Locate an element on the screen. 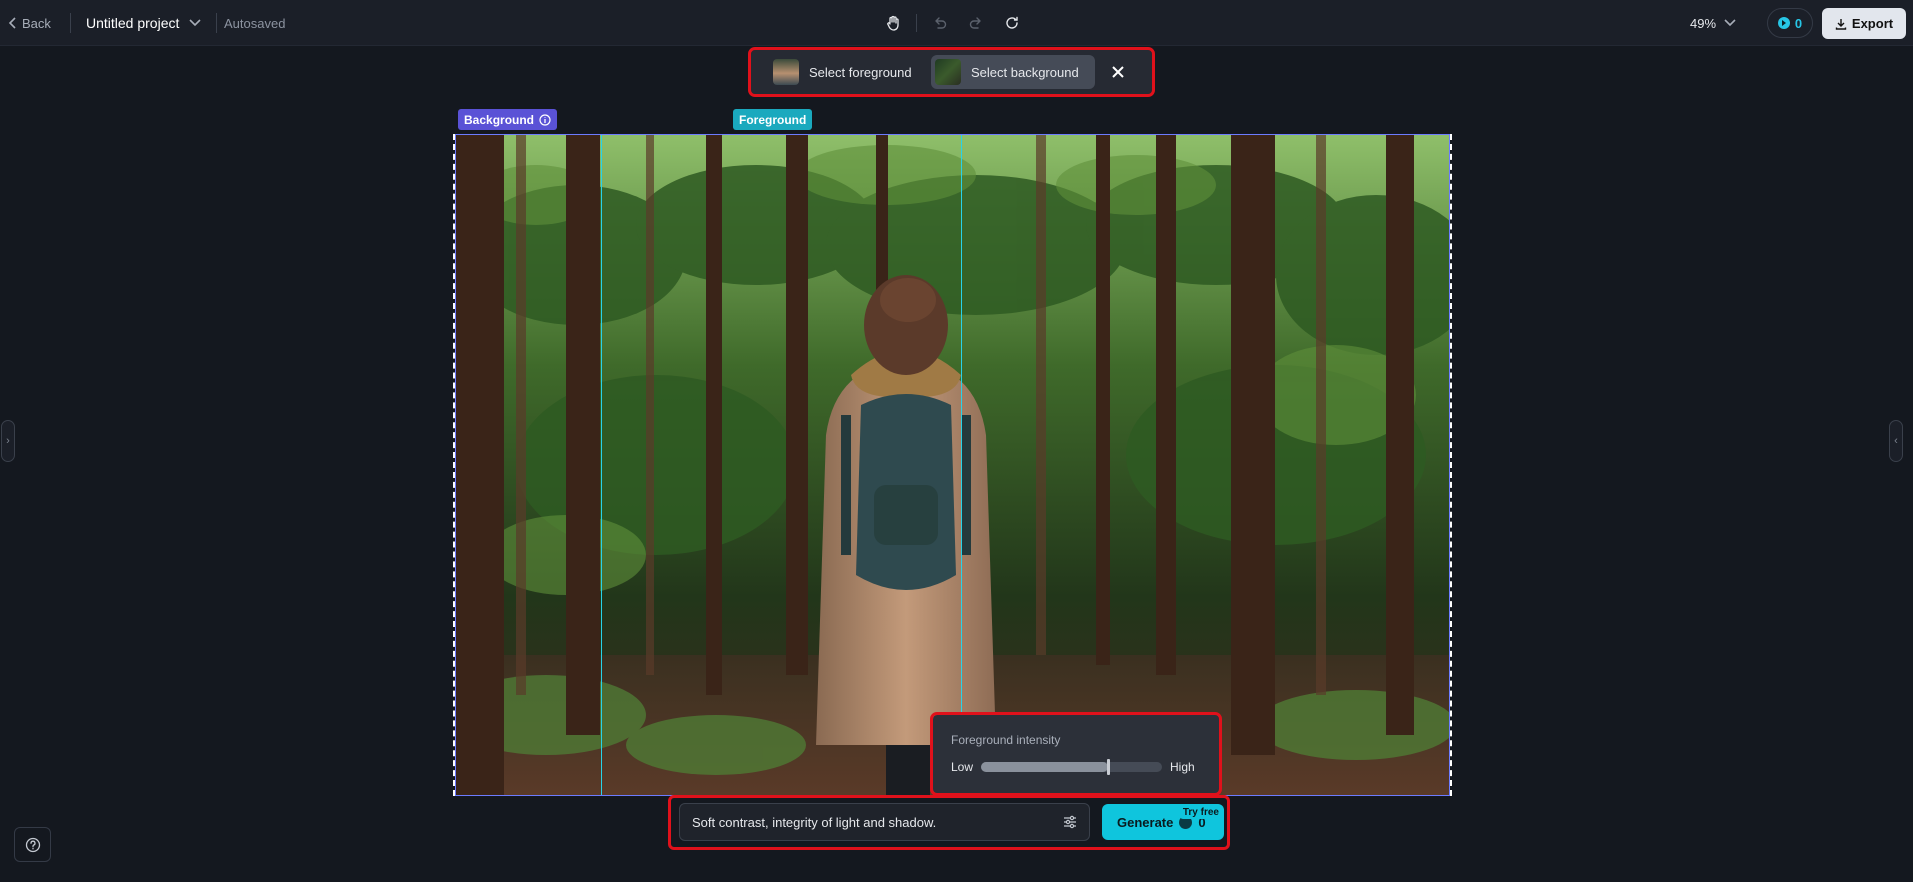 This screenshot has width=1913, height=882. download-icon is located at coordinates (1841, 24).